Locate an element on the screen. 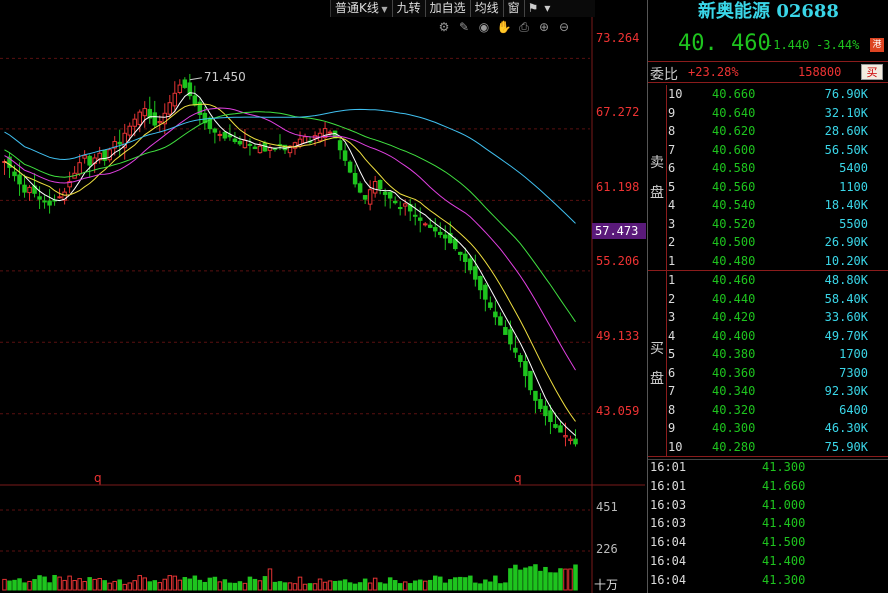 This screenshot has width=888, height=593. ask-row: 1 40.480 10.20K is located at coordinates (778, 263).